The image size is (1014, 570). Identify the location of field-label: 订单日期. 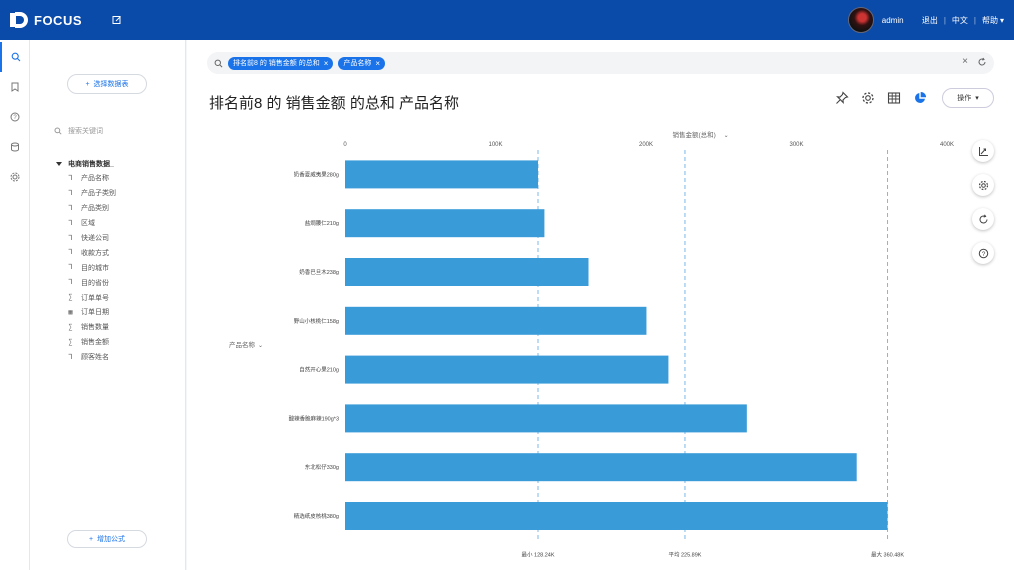
(95, 313).